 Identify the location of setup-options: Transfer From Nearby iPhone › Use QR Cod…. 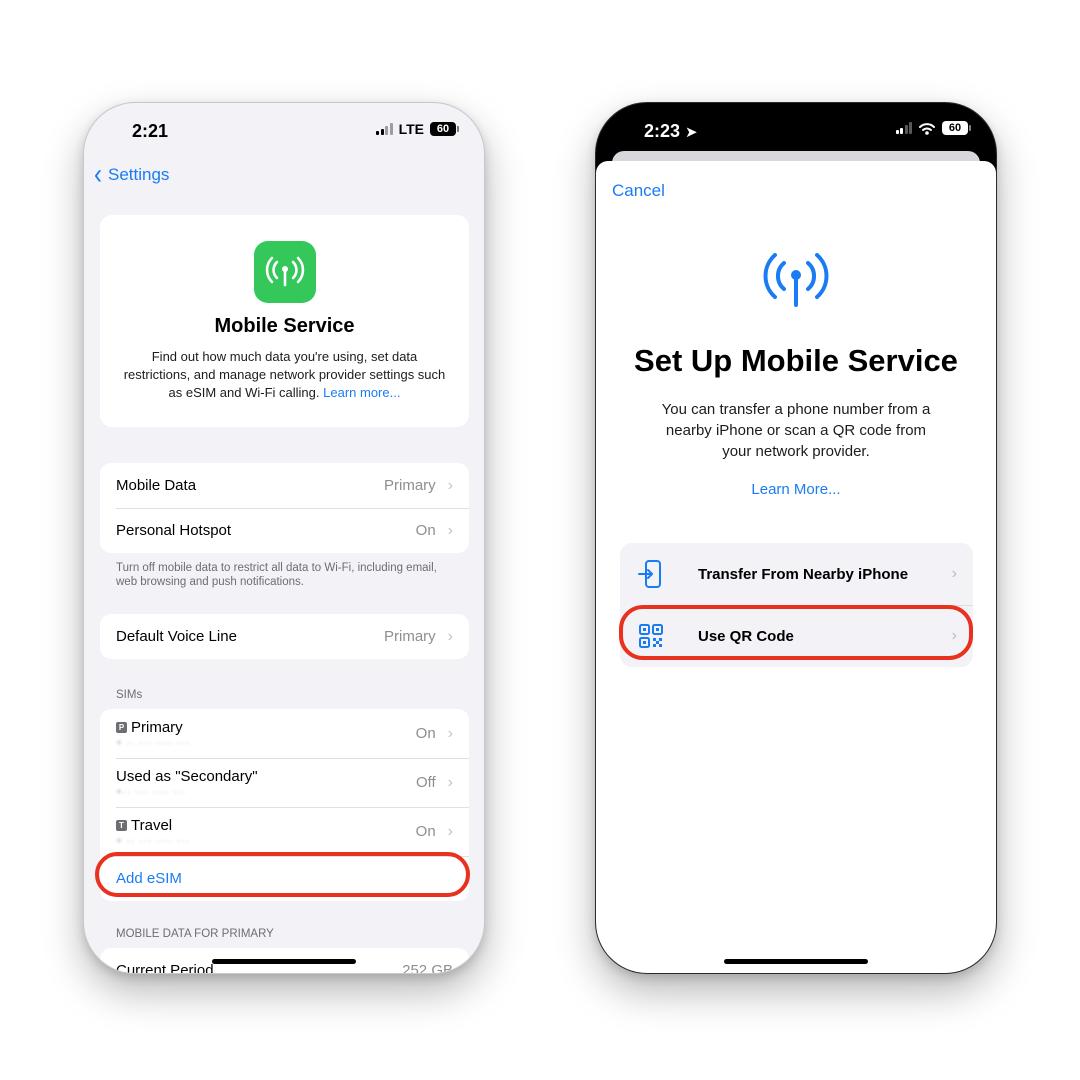
(796, 605).